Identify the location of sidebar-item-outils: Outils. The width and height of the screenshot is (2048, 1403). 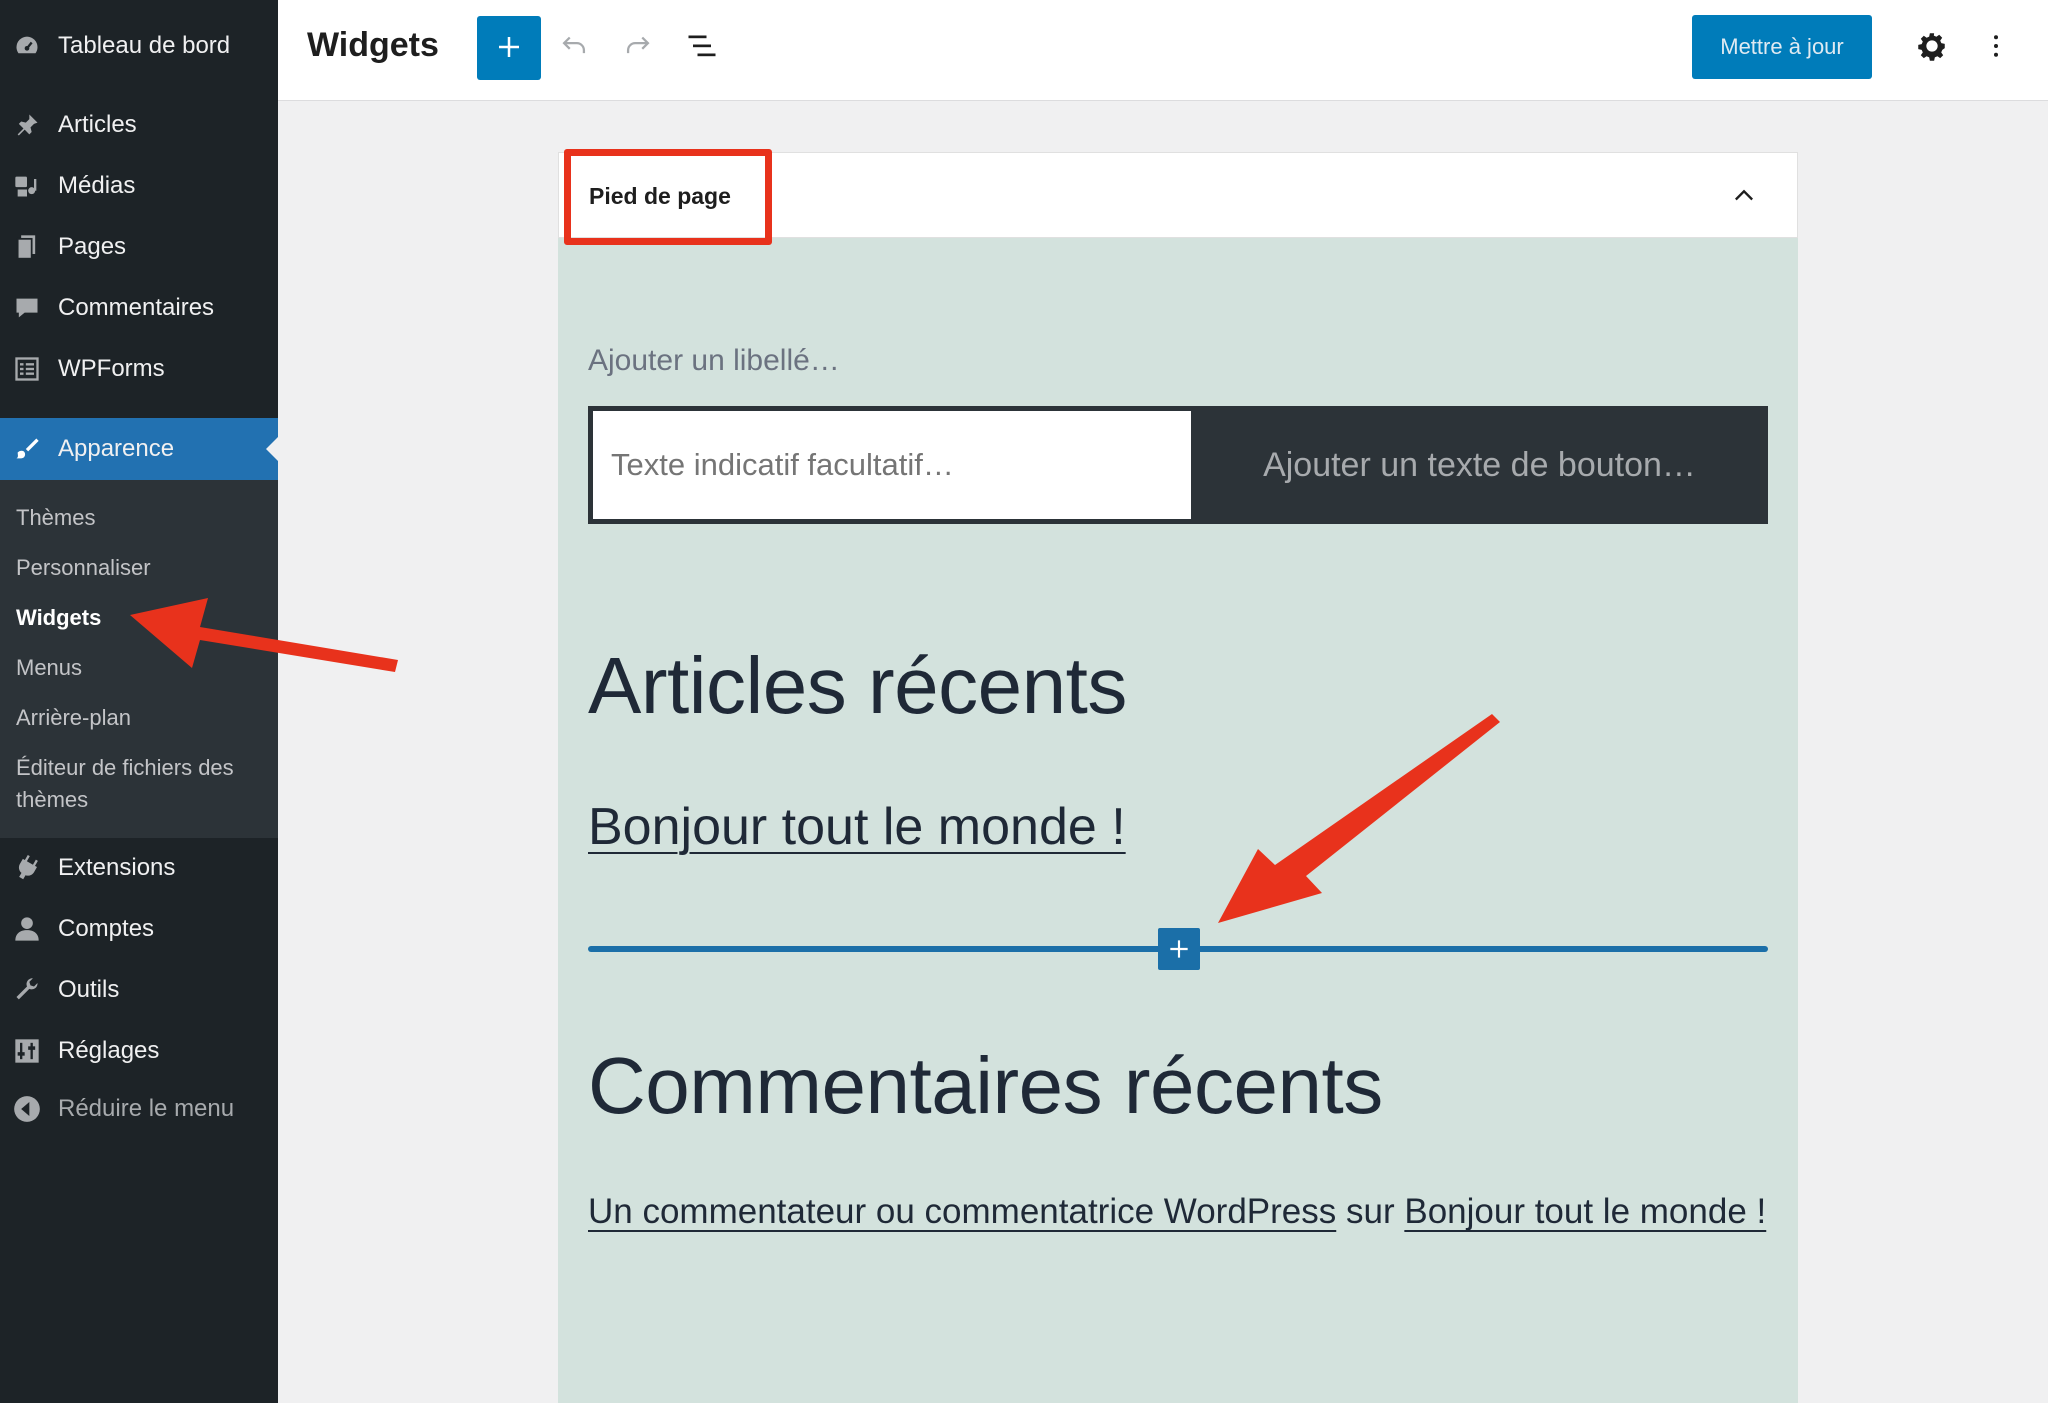
(139, 990).